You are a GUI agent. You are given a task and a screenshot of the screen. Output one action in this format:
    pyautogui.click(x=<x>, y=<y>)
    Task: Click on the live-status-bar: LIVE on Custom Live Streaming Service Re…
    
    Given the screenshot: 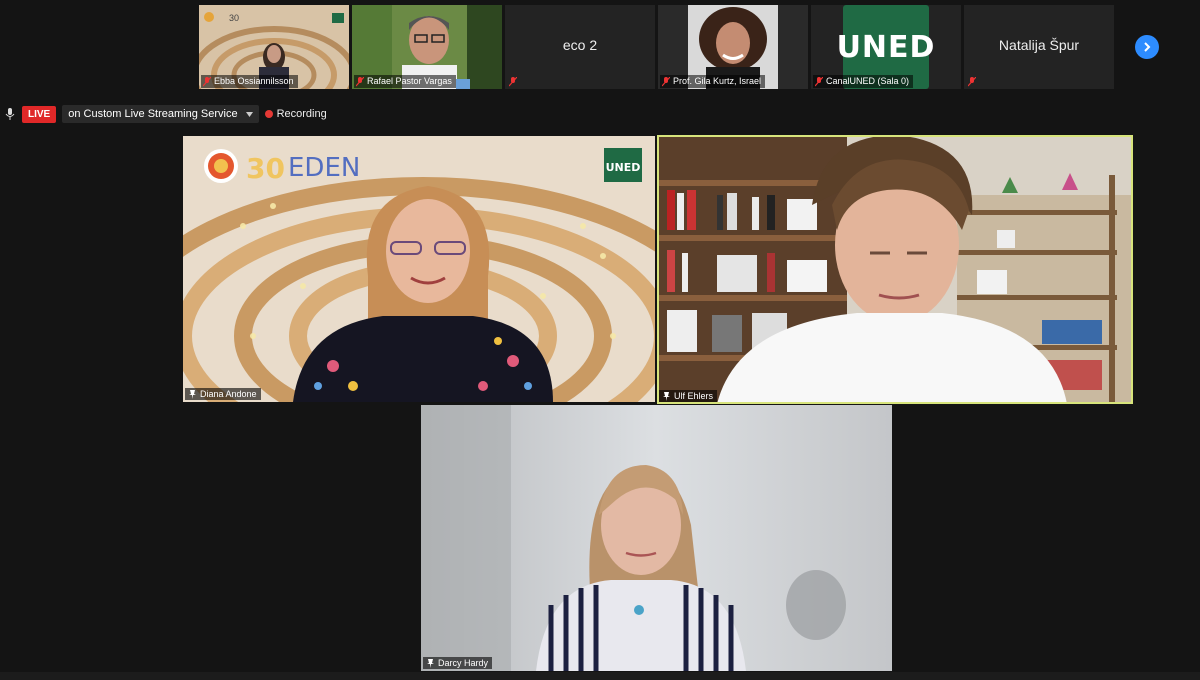 What is the action you would take?
    pyautogui.click(x=165, y=114)
    